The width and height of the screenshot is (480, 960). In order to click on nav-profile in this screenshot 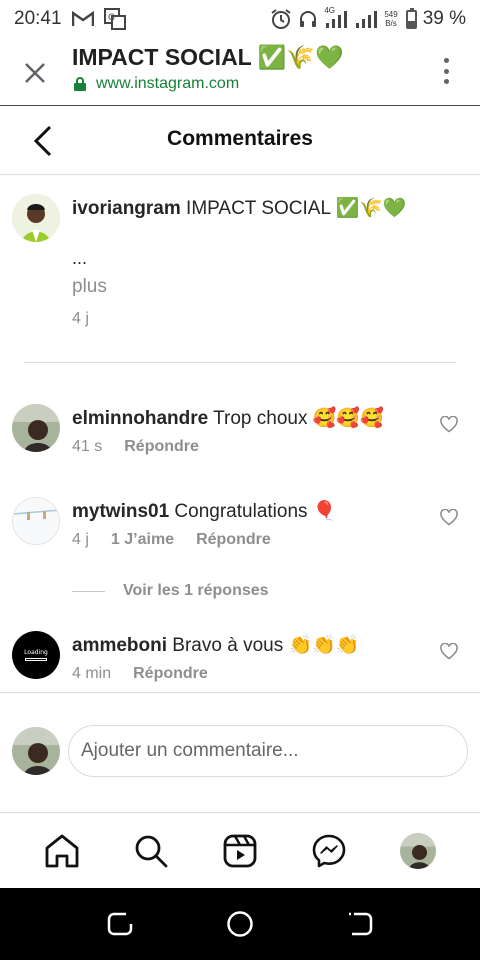, I will do `click(418, 851)`.